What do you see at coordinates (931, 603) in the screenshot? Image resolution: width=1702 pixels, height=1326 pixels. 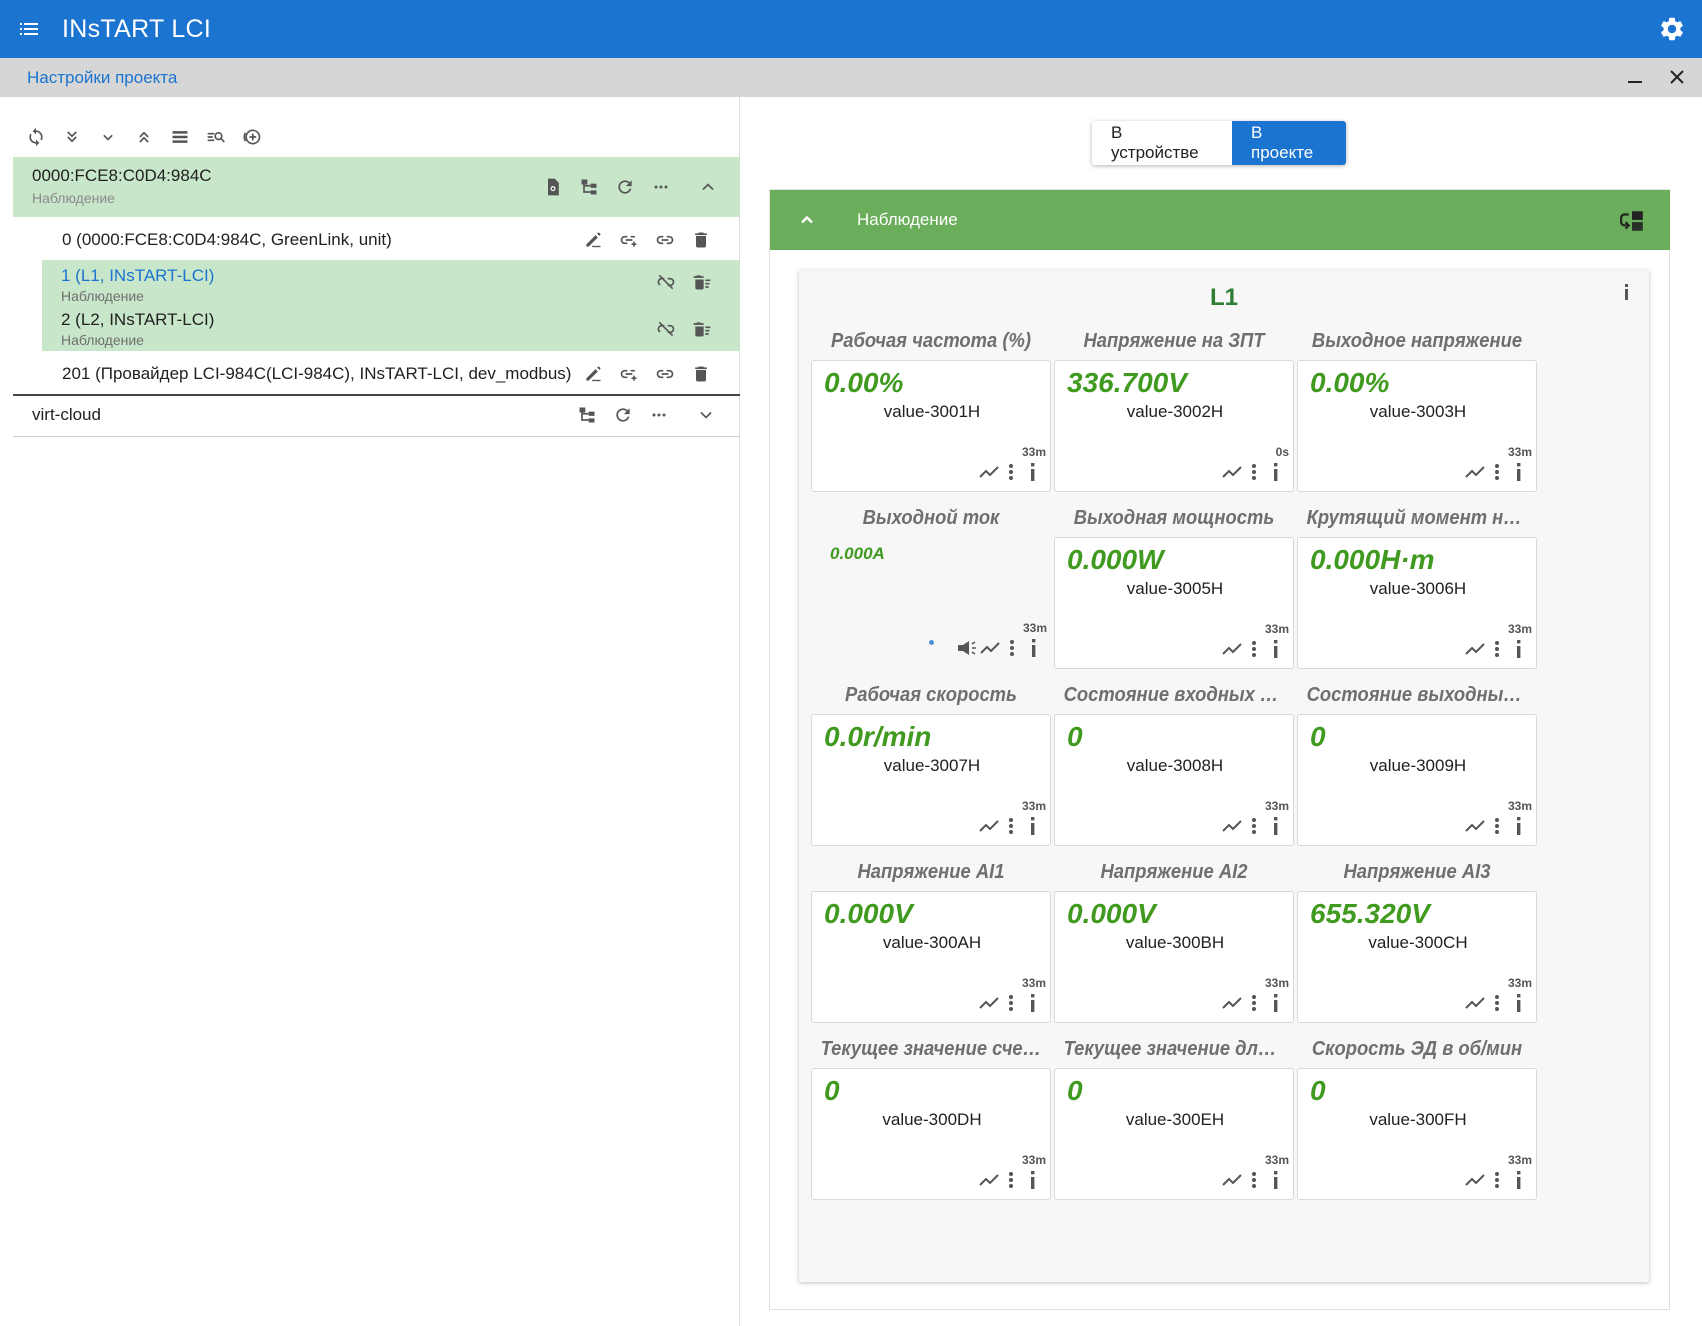 I see `tile-box: 0.000A 33m` at bounding box center [931, 603].